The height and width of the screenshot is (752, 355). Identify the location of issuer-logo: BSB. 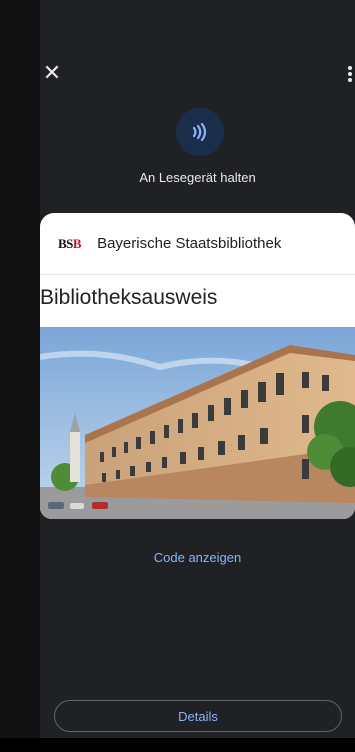
(70, 243).